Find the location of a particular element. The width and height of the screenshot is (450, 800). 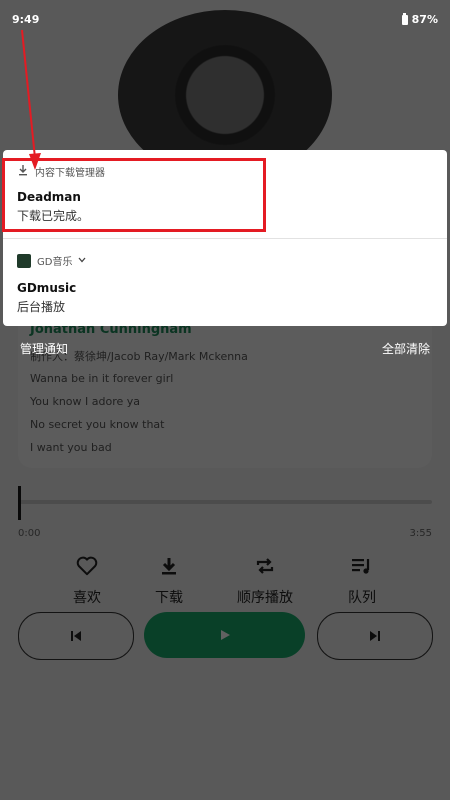

current-time: 0:00 is located at coordinates (29, 533).